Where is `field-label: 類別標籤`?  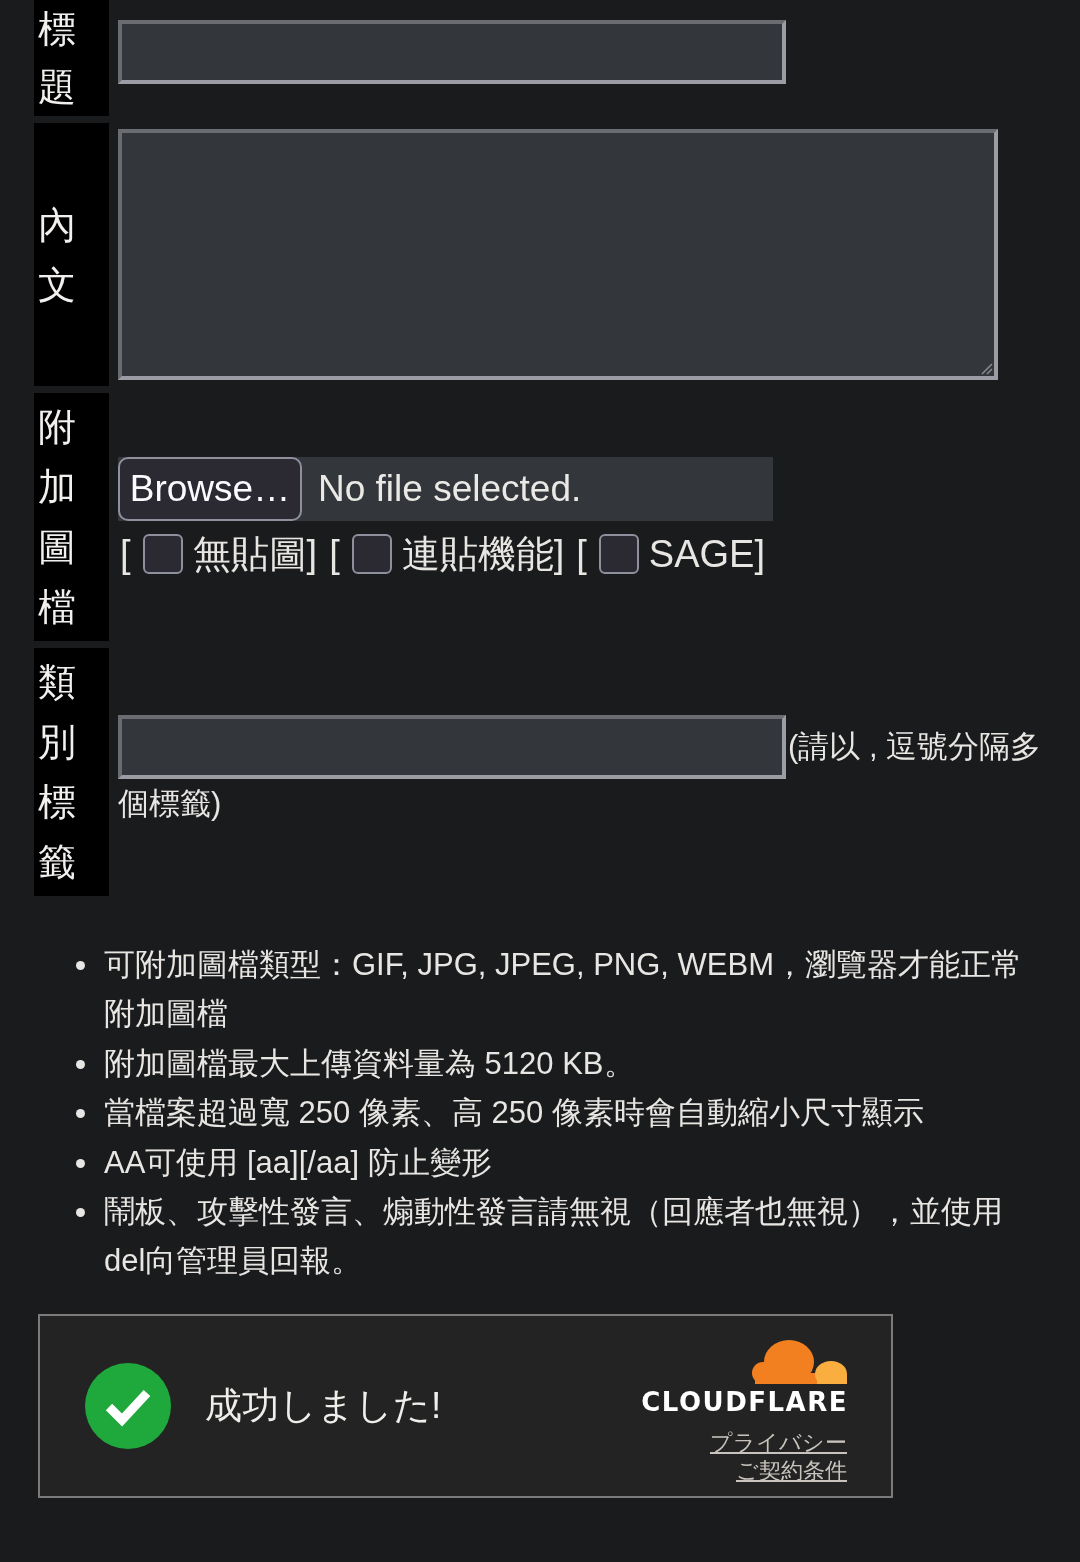 field-label: 類別標籤 is located at coordinates (57, 772).